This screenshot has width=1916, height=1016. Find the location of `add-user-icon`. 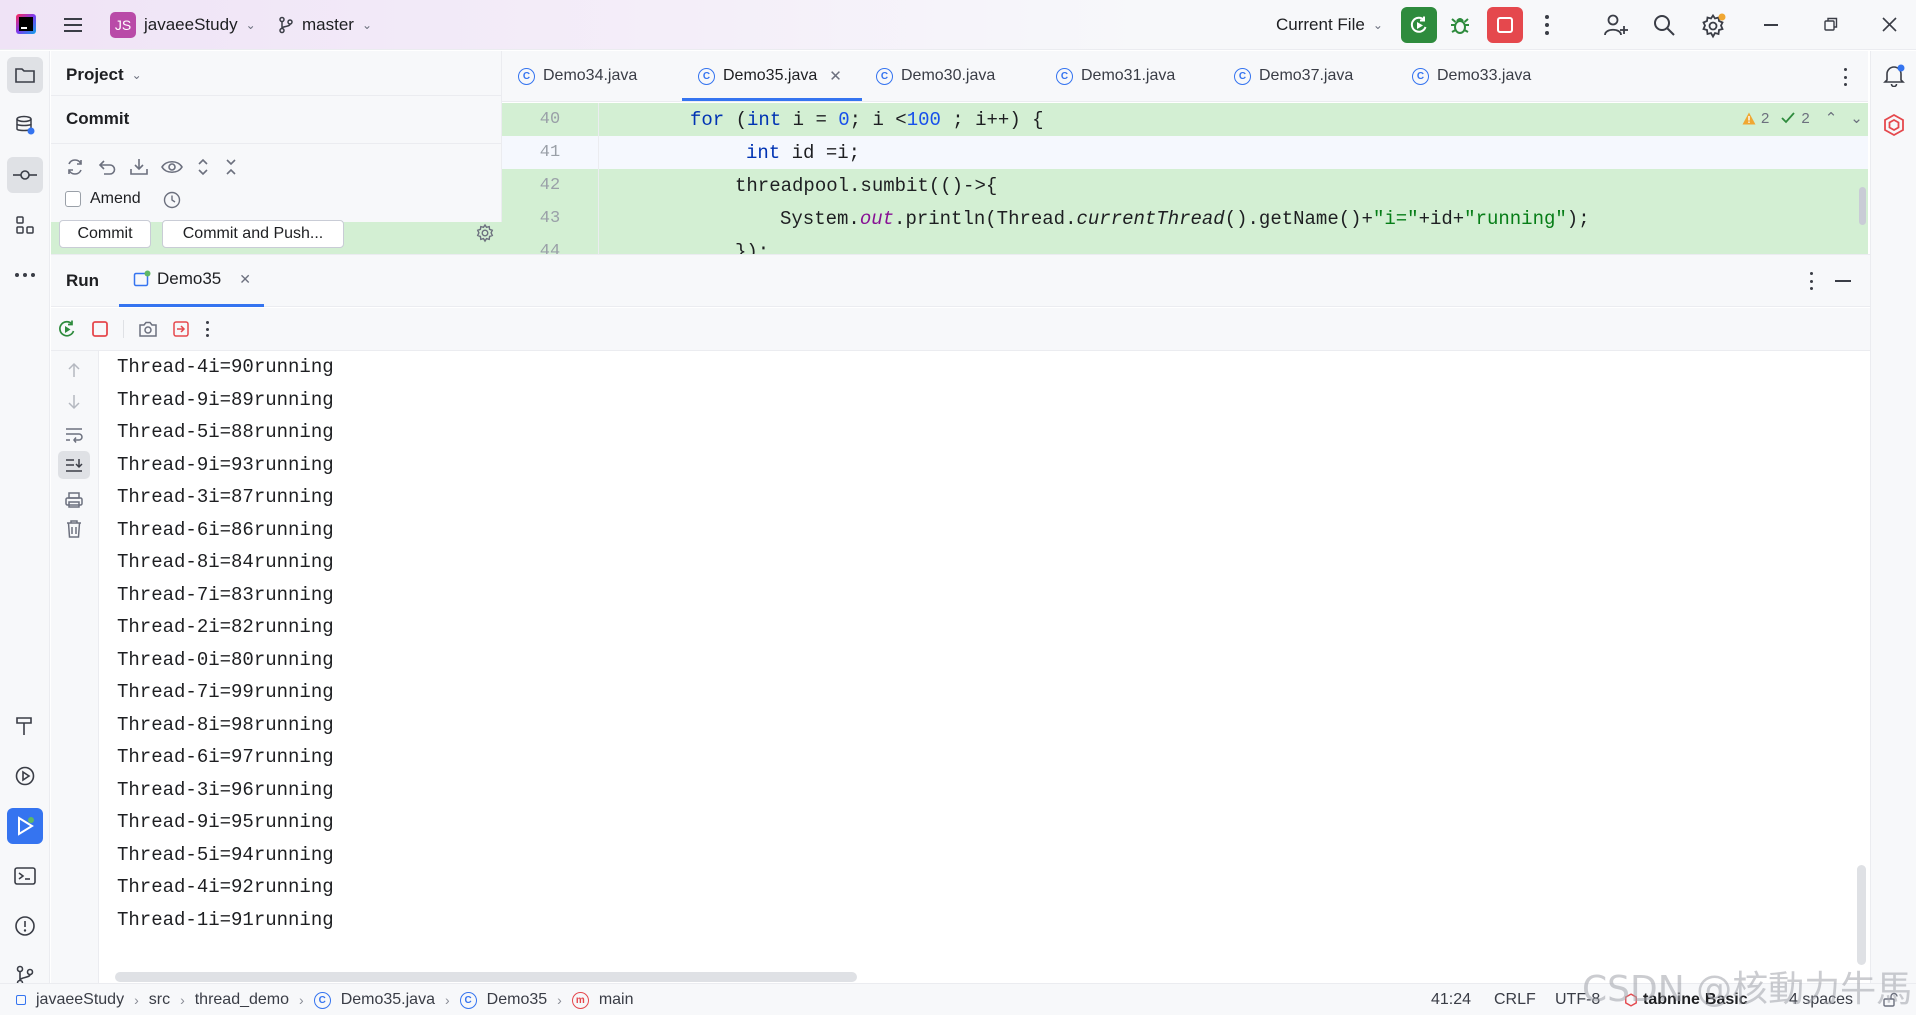

add-user-icon is located at coordinates (1616, 25).